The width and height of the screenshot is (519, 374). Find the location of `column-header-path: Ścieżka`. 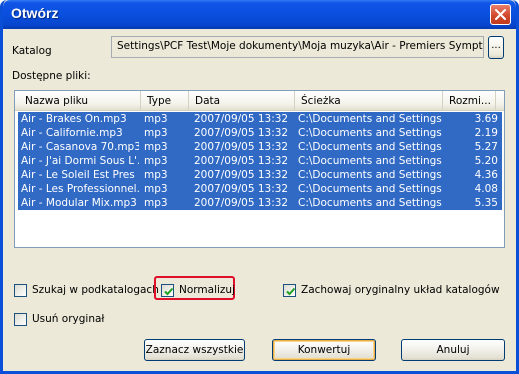

column-header-path: Ścieżka is located at coordinates (369, 101).